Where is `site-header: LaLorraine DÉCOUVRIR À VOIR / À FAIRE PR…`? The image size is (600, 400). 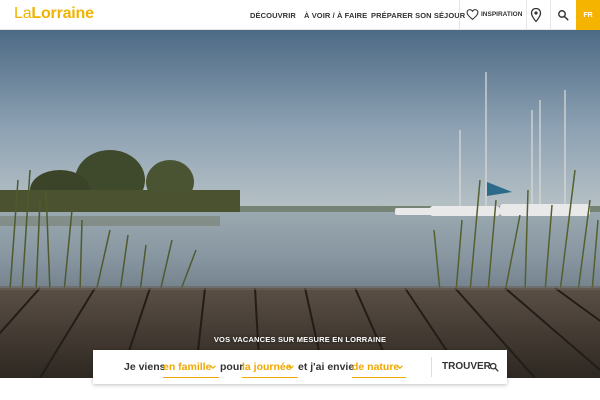
site-header: LaLorraine DÉCOUVRIR À VOIR / À FAIRE PR… is located at coordinates (300, 15).